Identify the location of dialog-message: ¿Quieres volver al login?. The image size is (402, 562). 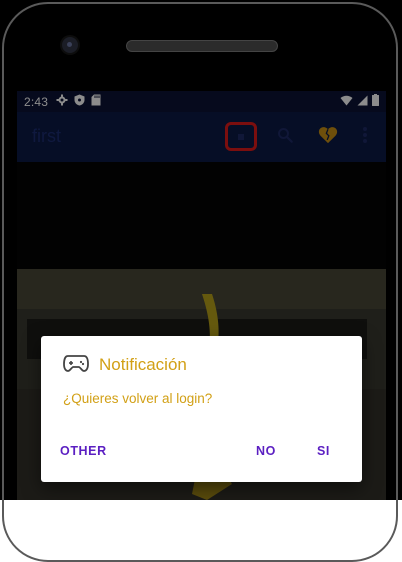
(138, 398).